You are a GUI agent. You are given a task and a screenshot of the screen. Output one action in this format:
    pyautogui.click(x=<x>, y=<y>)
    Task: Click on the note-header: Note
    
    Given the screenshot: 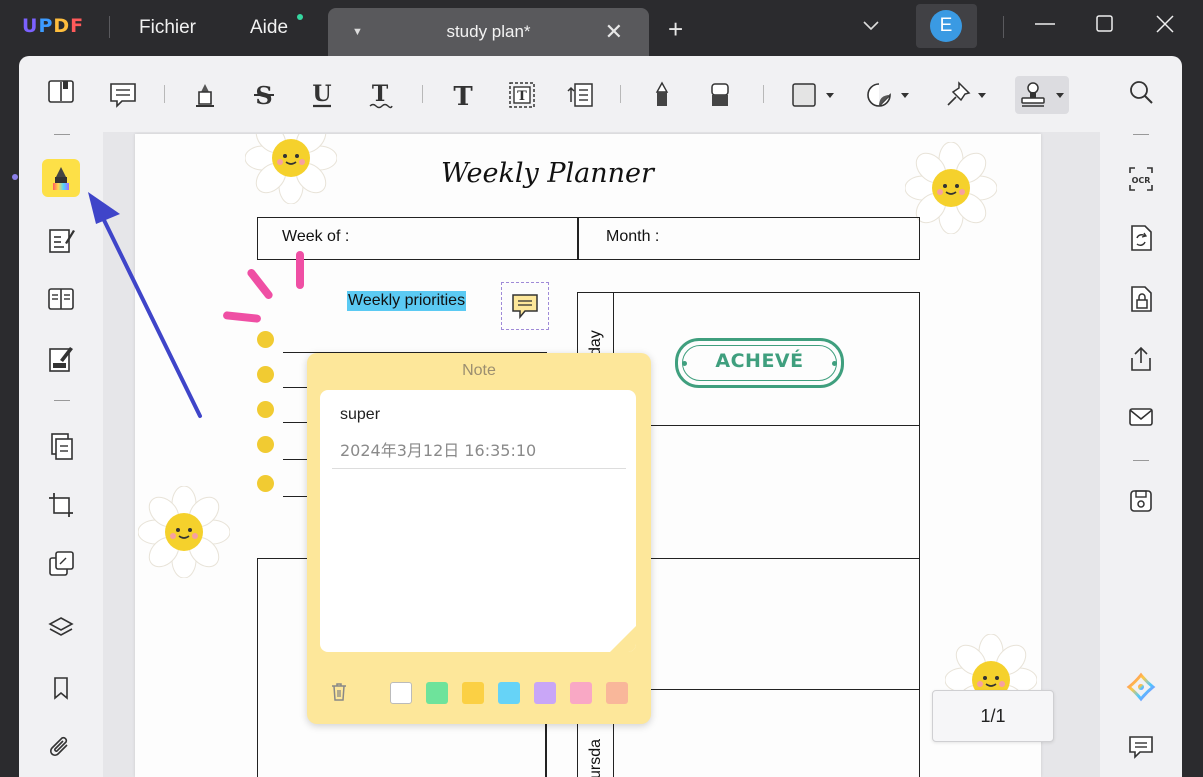 What is the action you would take?
    pyautogui.click(x=479, y=370)
    